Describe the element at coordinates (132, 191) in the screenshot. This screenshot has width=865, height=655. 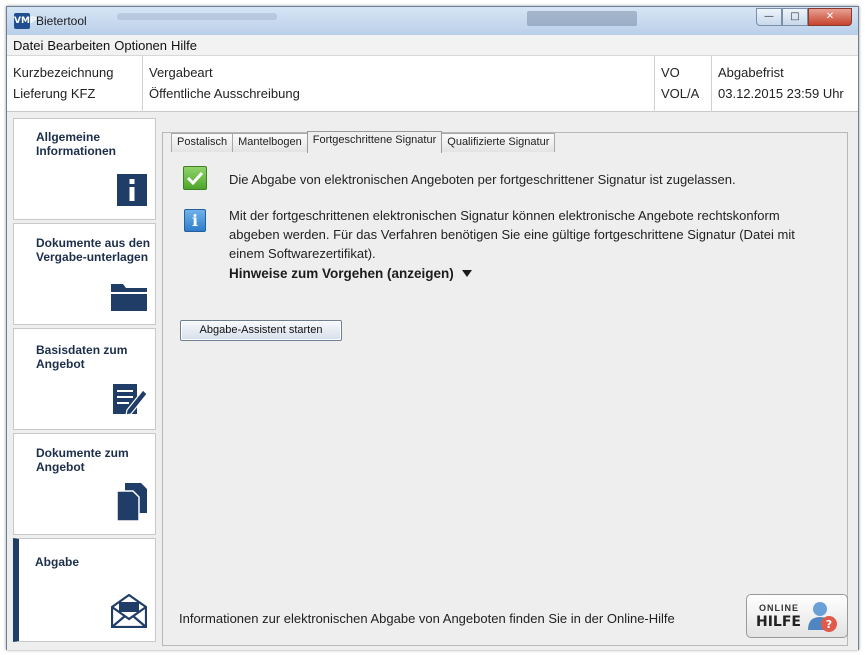
I see `info-icon` at that location.